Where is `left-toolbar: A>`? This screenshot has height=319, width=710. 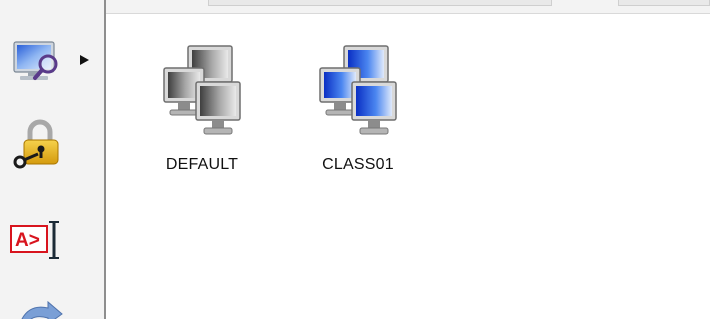
left-toolbar: A> is located at coordinates (53, 159).